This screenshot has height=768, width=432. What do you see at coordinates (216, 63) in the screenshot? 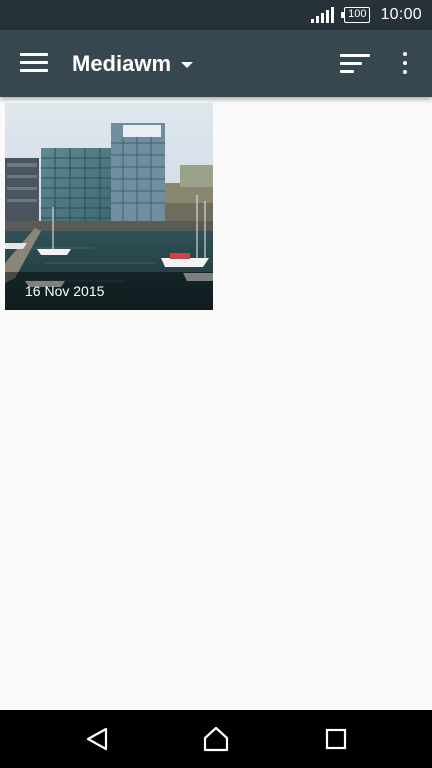
I see `app-bar: Mediawm` at bounding box center [216, 63].